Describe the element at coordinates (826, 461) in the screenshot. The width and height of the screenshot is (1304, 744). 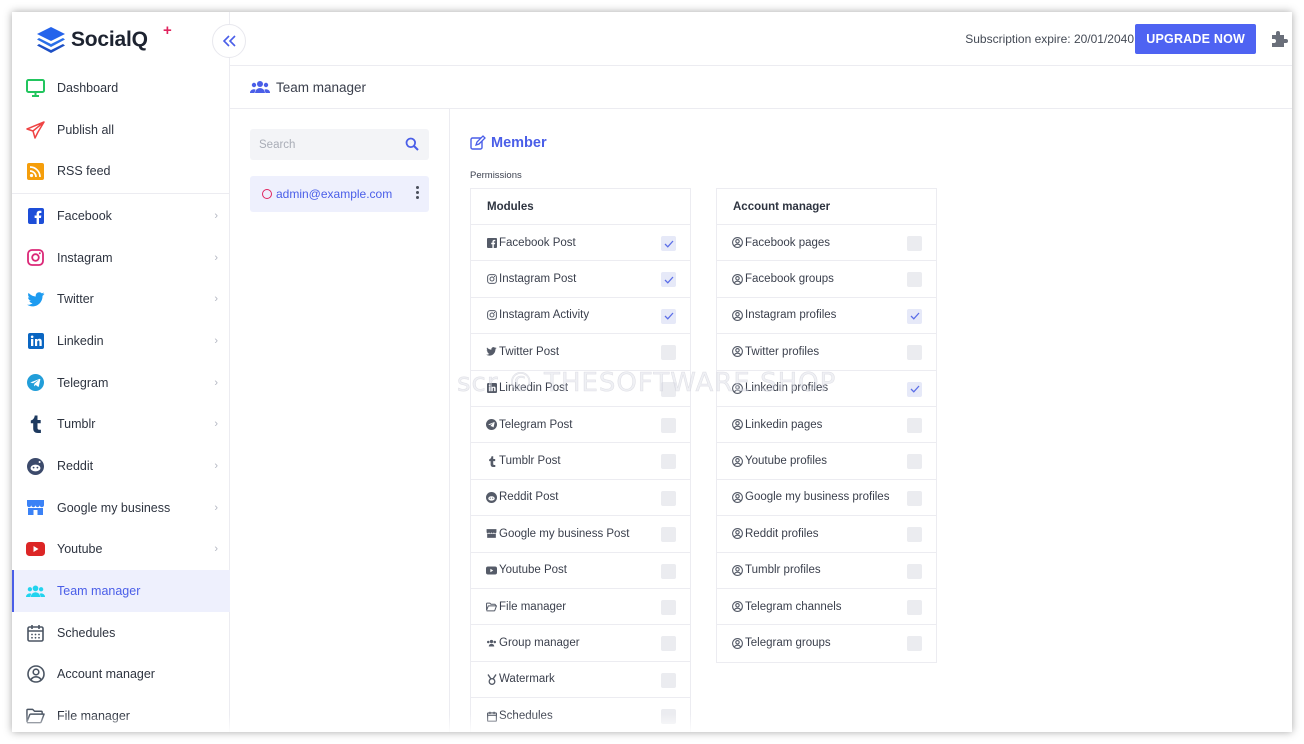
I see `account-row-youtube-profiles: Youtube profiles` at that location.